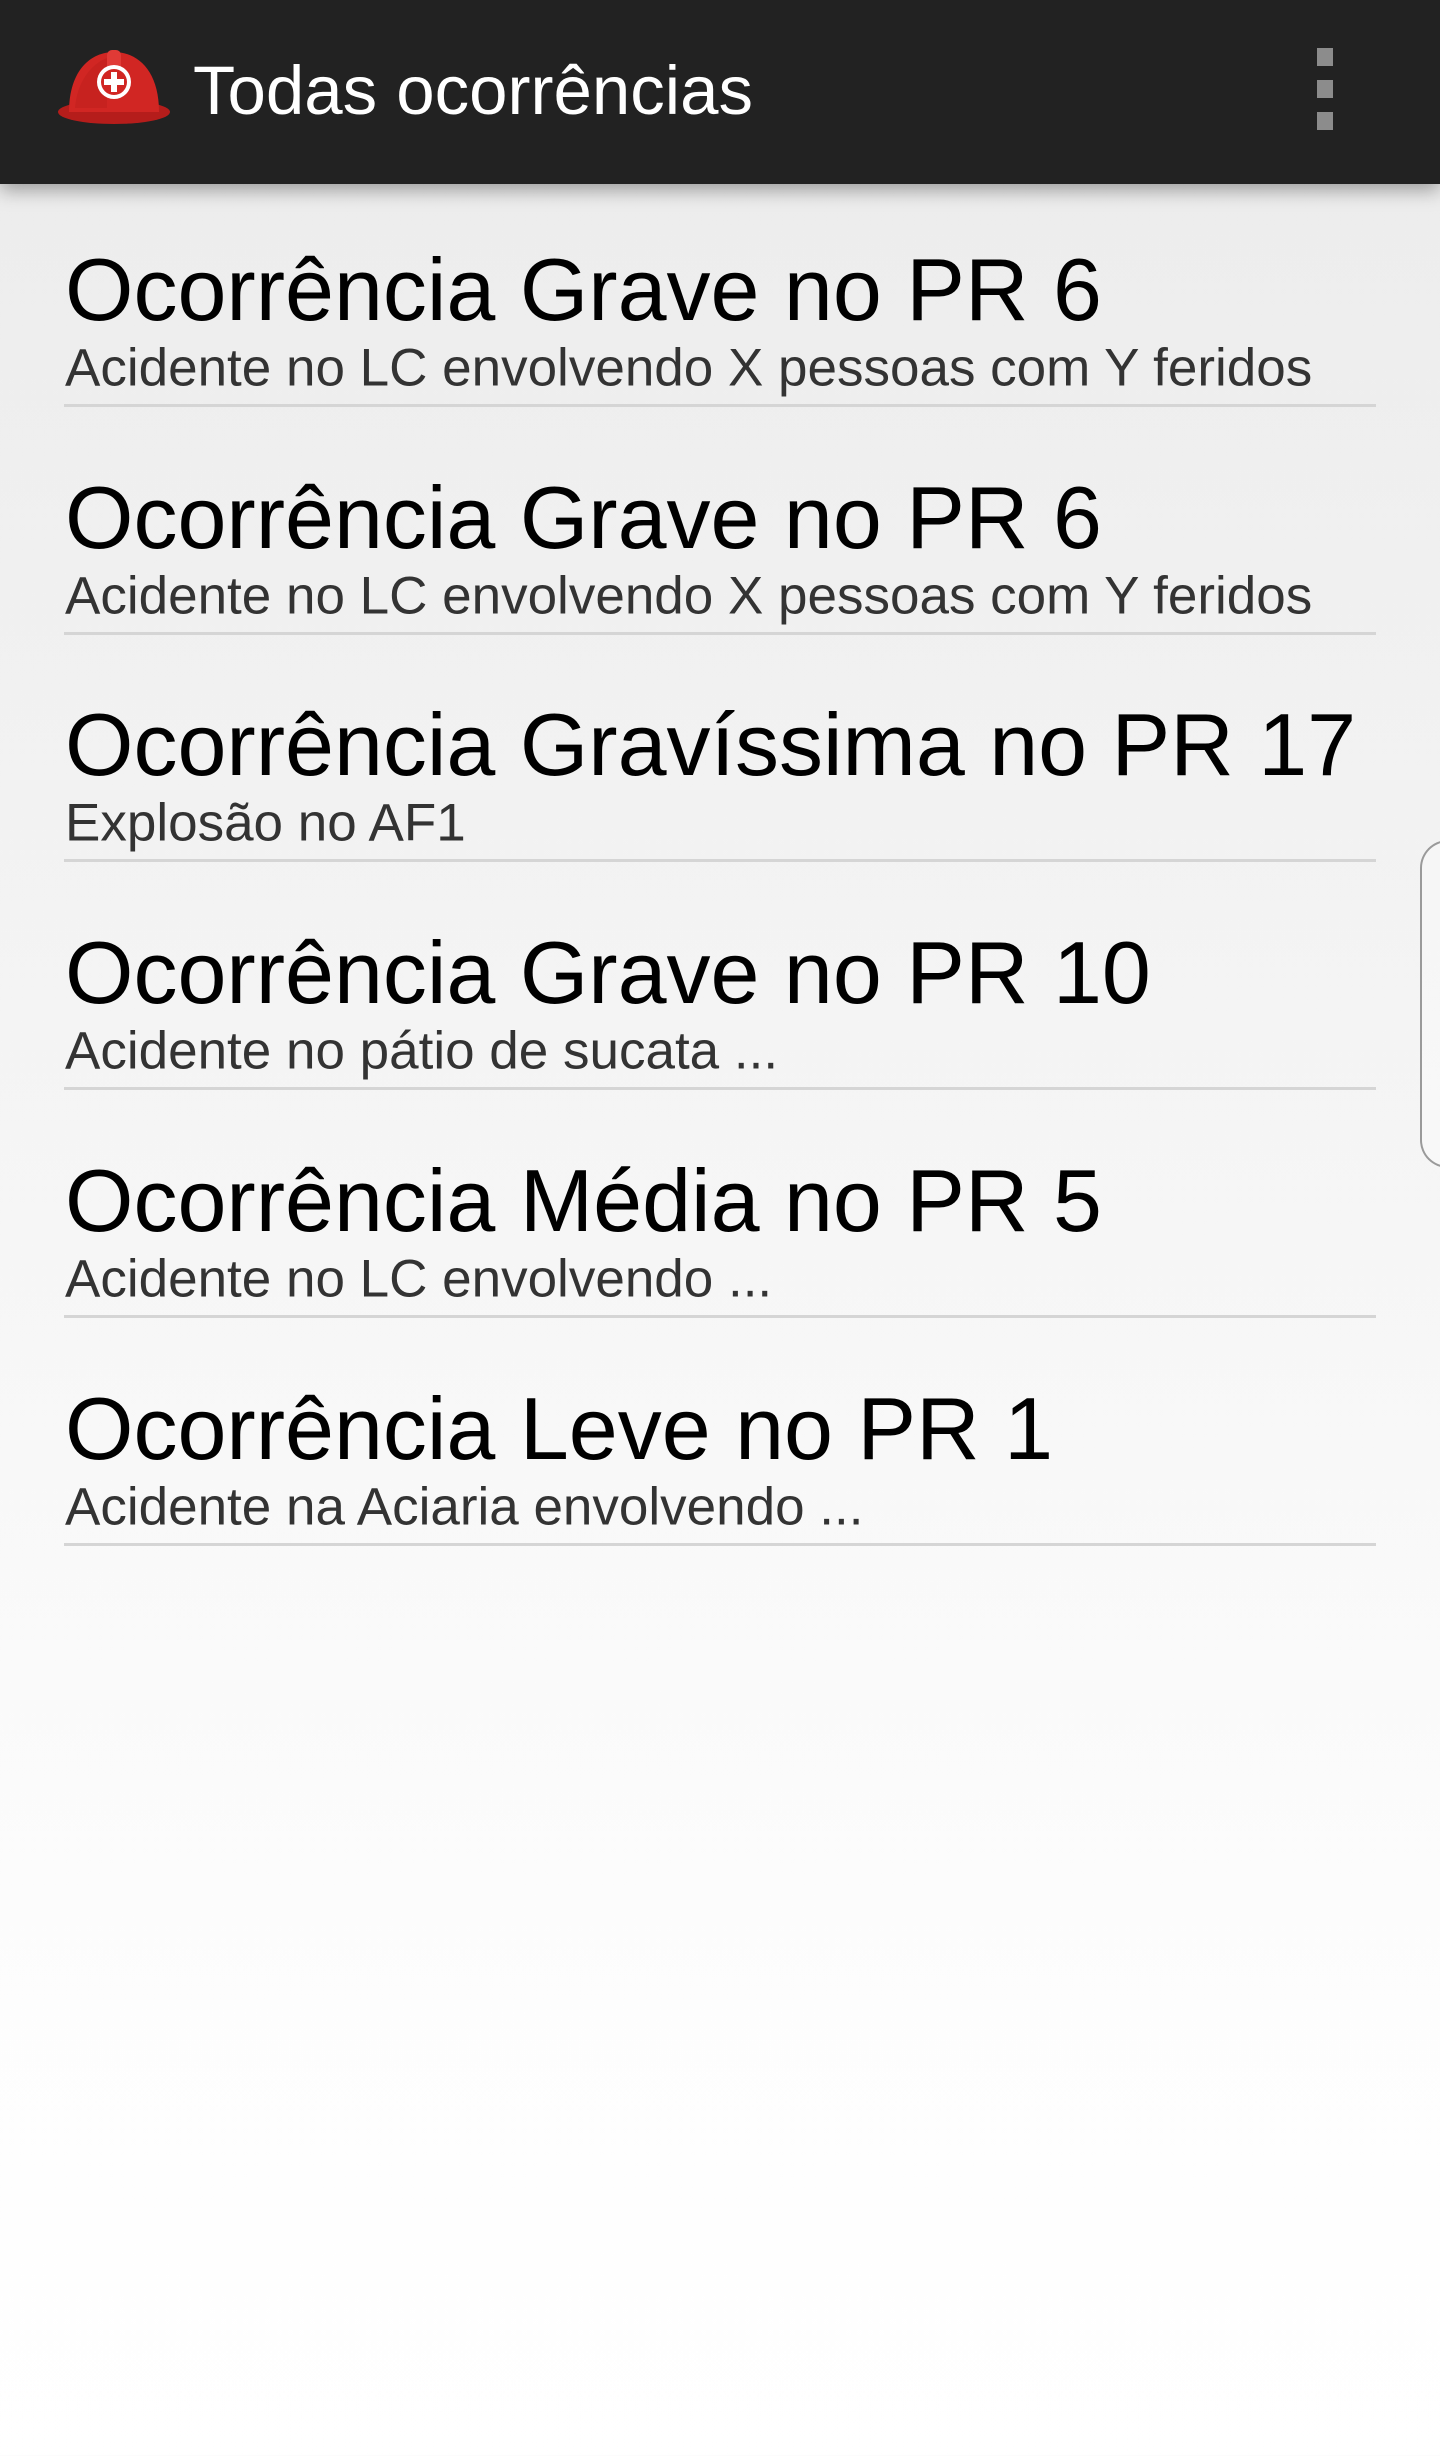 This screenshot has height=2456, width=1440. Describe the element at coordinates (1430, 1004) in the screenshot. I see `edge-panel-handle` at that location.